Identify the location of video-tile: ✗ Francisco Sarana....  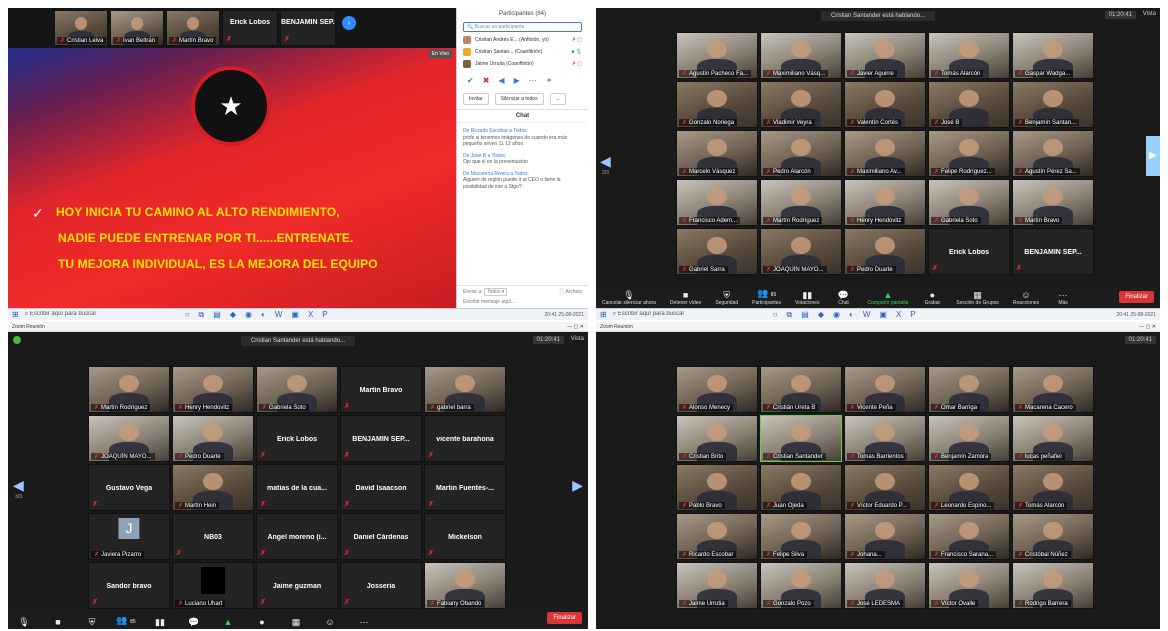
(969, 536).